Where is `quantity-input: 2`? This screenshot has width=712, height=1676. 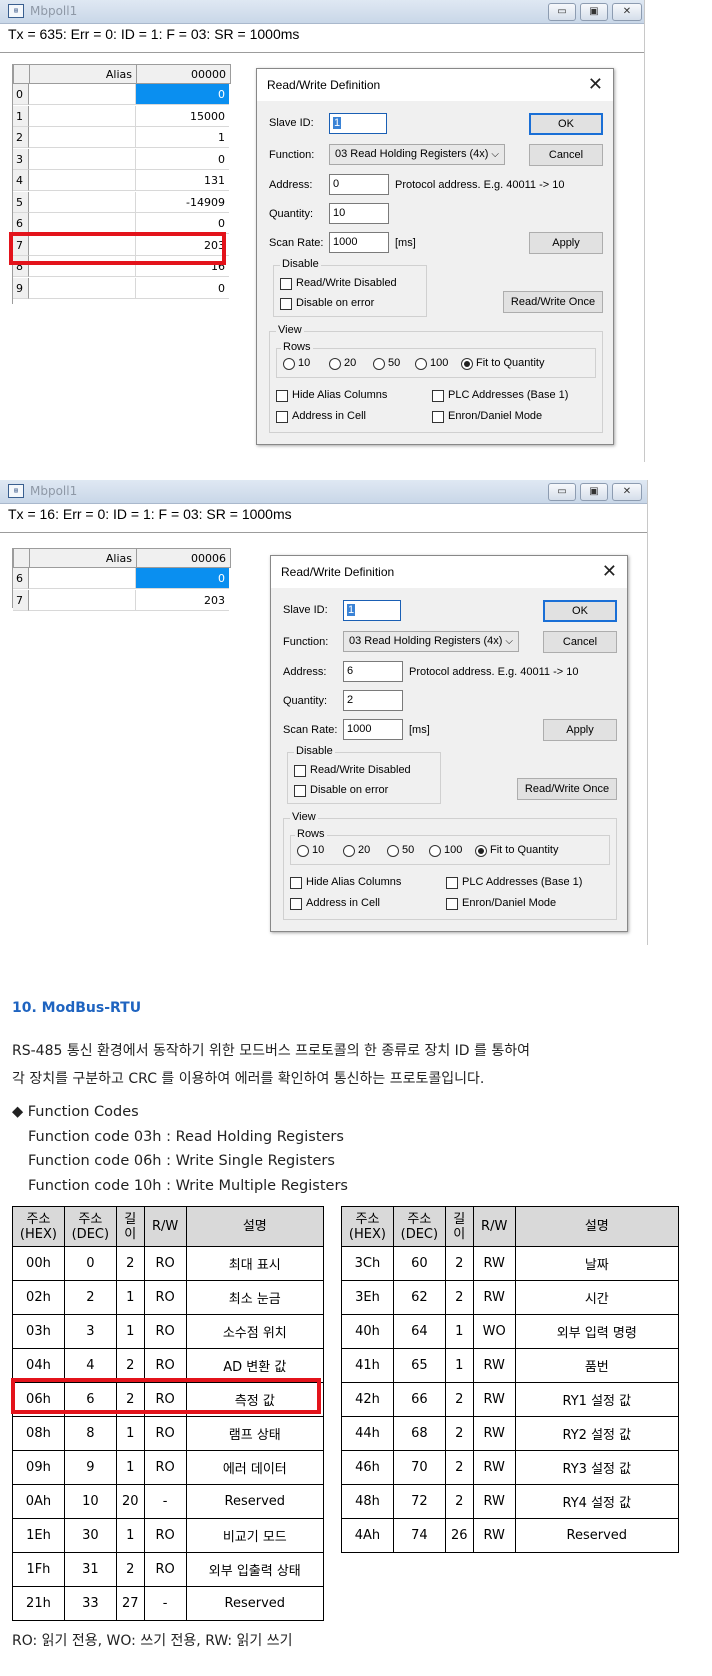
quantity-input: 2 is located at coordinates (373, 700).